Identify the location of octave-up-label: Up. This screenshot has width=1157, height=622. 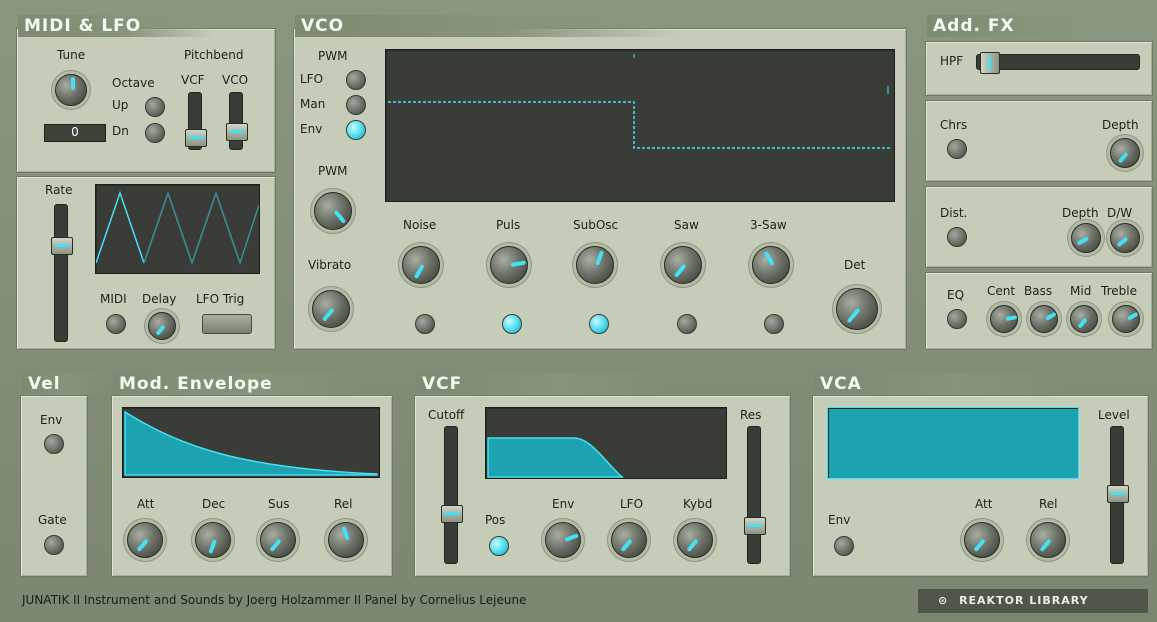
(120, 105).